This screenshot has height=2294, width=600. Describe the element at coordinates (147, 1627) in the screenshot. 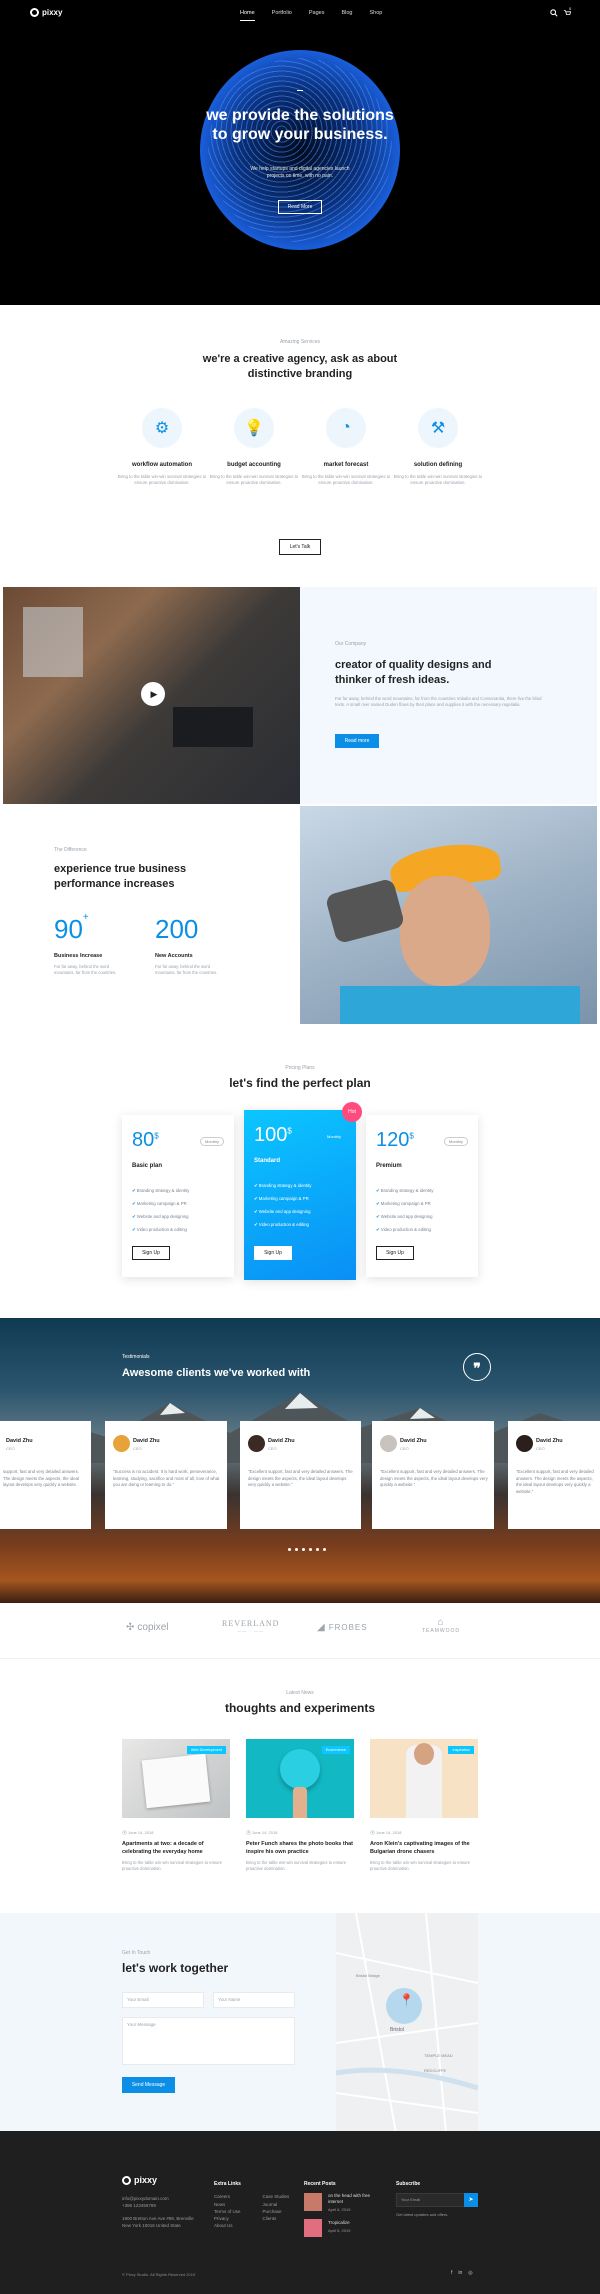

I see `brand-copixel: ✣ copixel` at that location.